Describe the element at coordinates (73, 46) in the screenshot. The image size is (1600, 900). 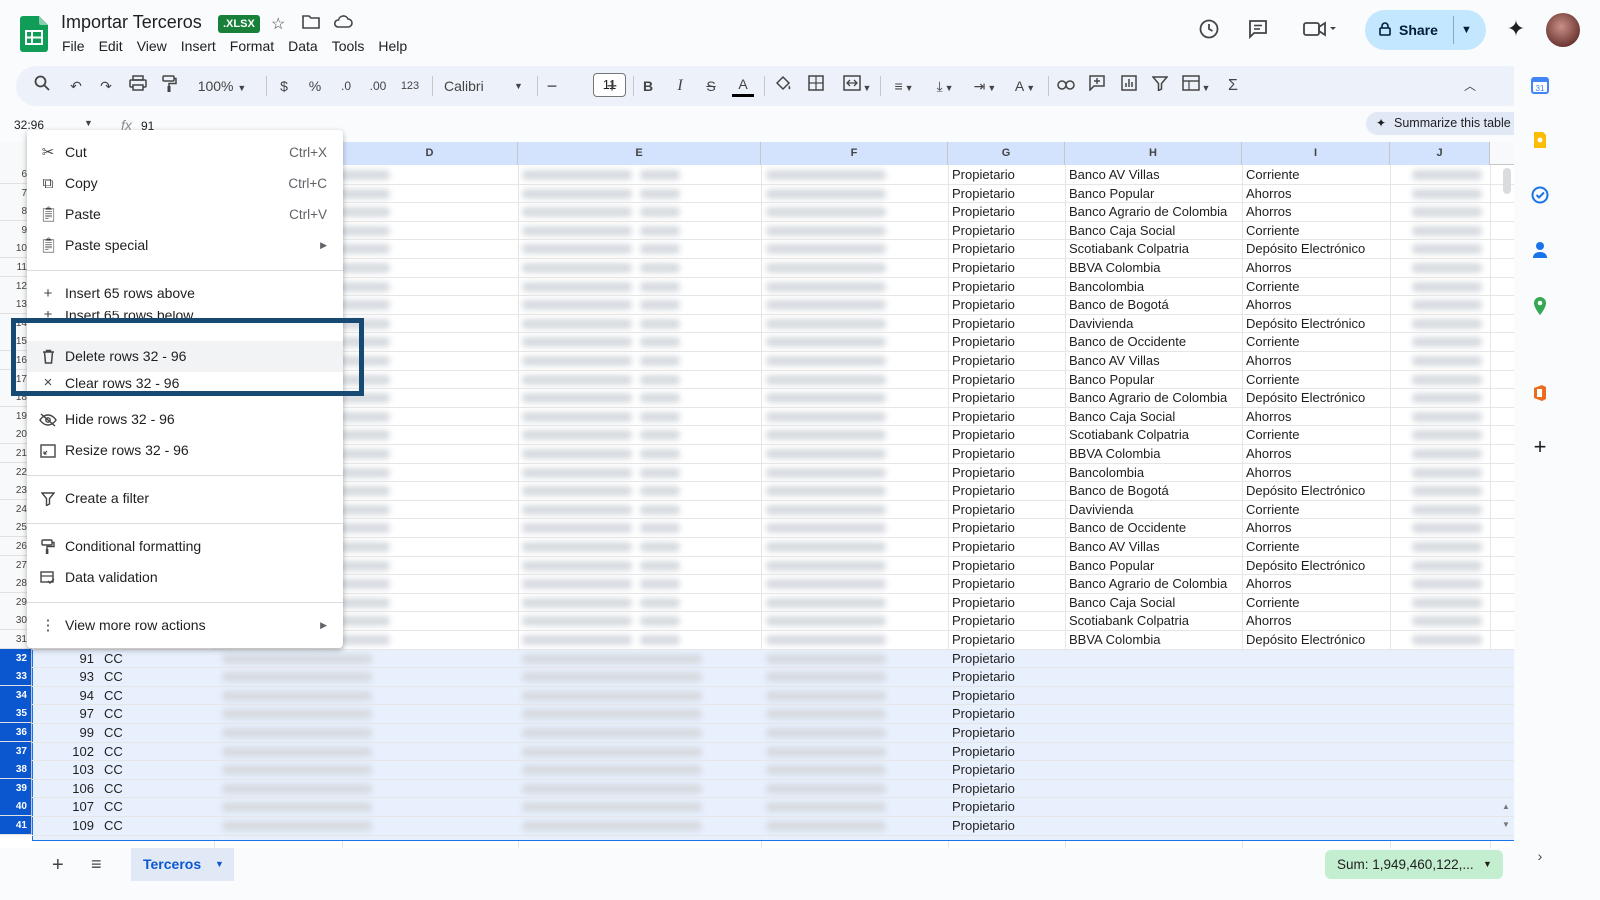
I see `menu-file: File` at that location.